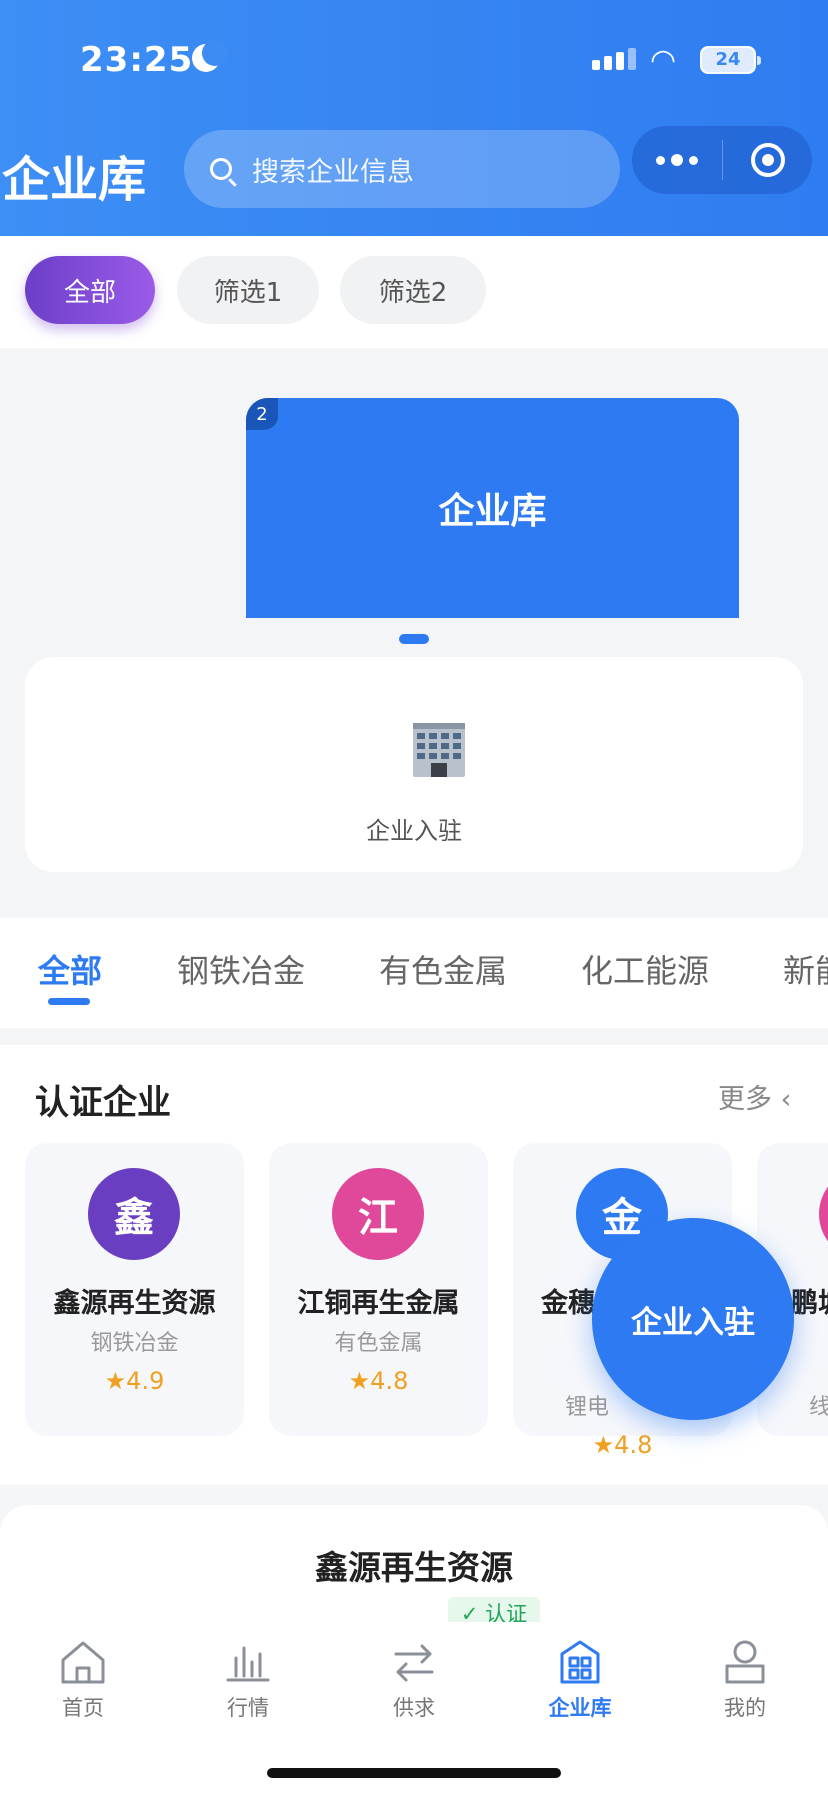 The image size is (828, 1795). I want to click on office-building-icon, so click(439, 750).